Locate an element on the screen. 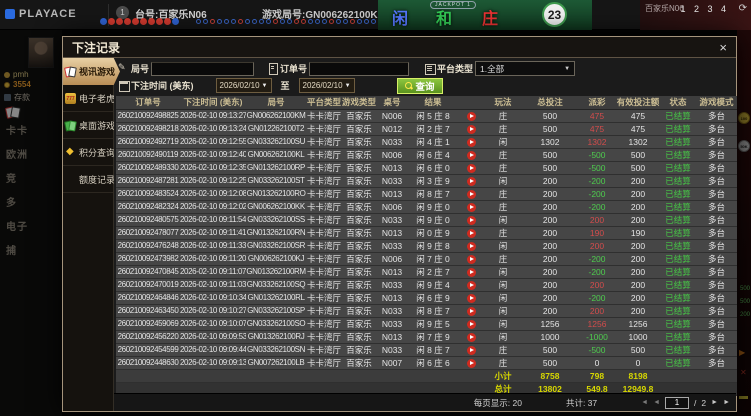 Image resolution: width=751 pixels, height=416 pixels. close-button: × is located at coordinates (723, 47).